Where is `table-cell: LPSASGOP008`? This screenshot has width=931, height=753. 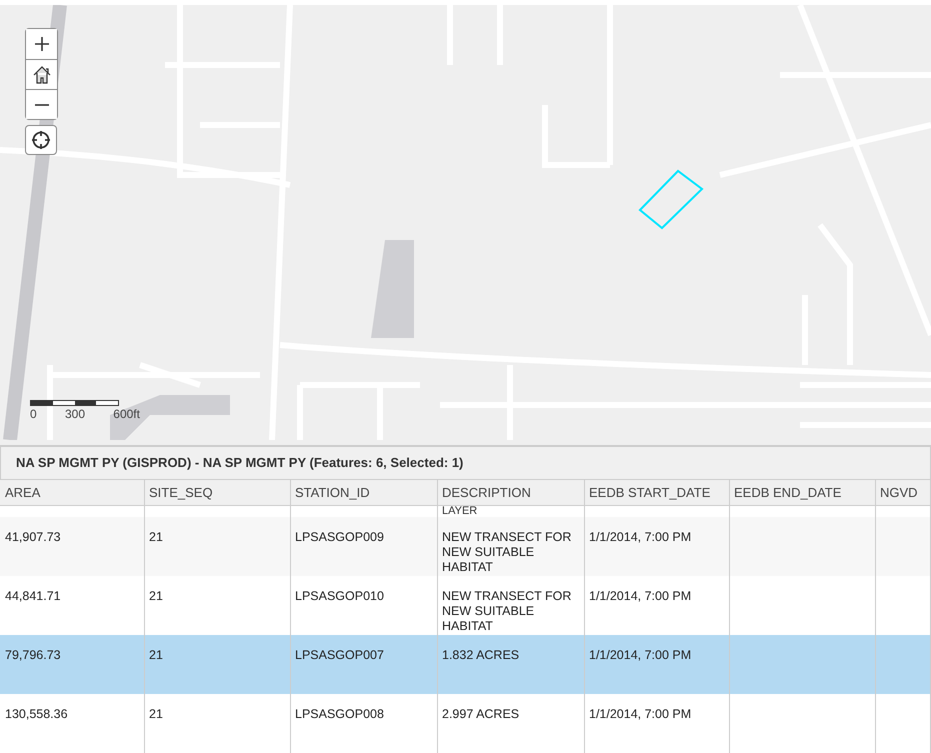
table-cell: LPSASGOP008 is located at coordinates (339, 714).